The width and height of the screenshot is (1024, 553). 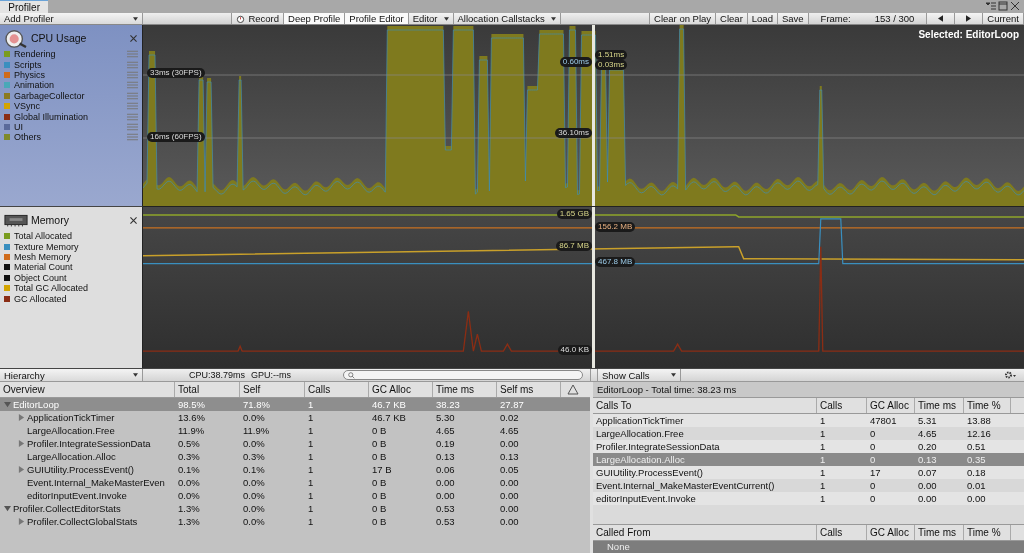 I want to click on tree-row: GUIUtility.ProcessEvent() 0.1% 0.1% 1 17 B 0.06 0.05, so click(x=295, y=469).